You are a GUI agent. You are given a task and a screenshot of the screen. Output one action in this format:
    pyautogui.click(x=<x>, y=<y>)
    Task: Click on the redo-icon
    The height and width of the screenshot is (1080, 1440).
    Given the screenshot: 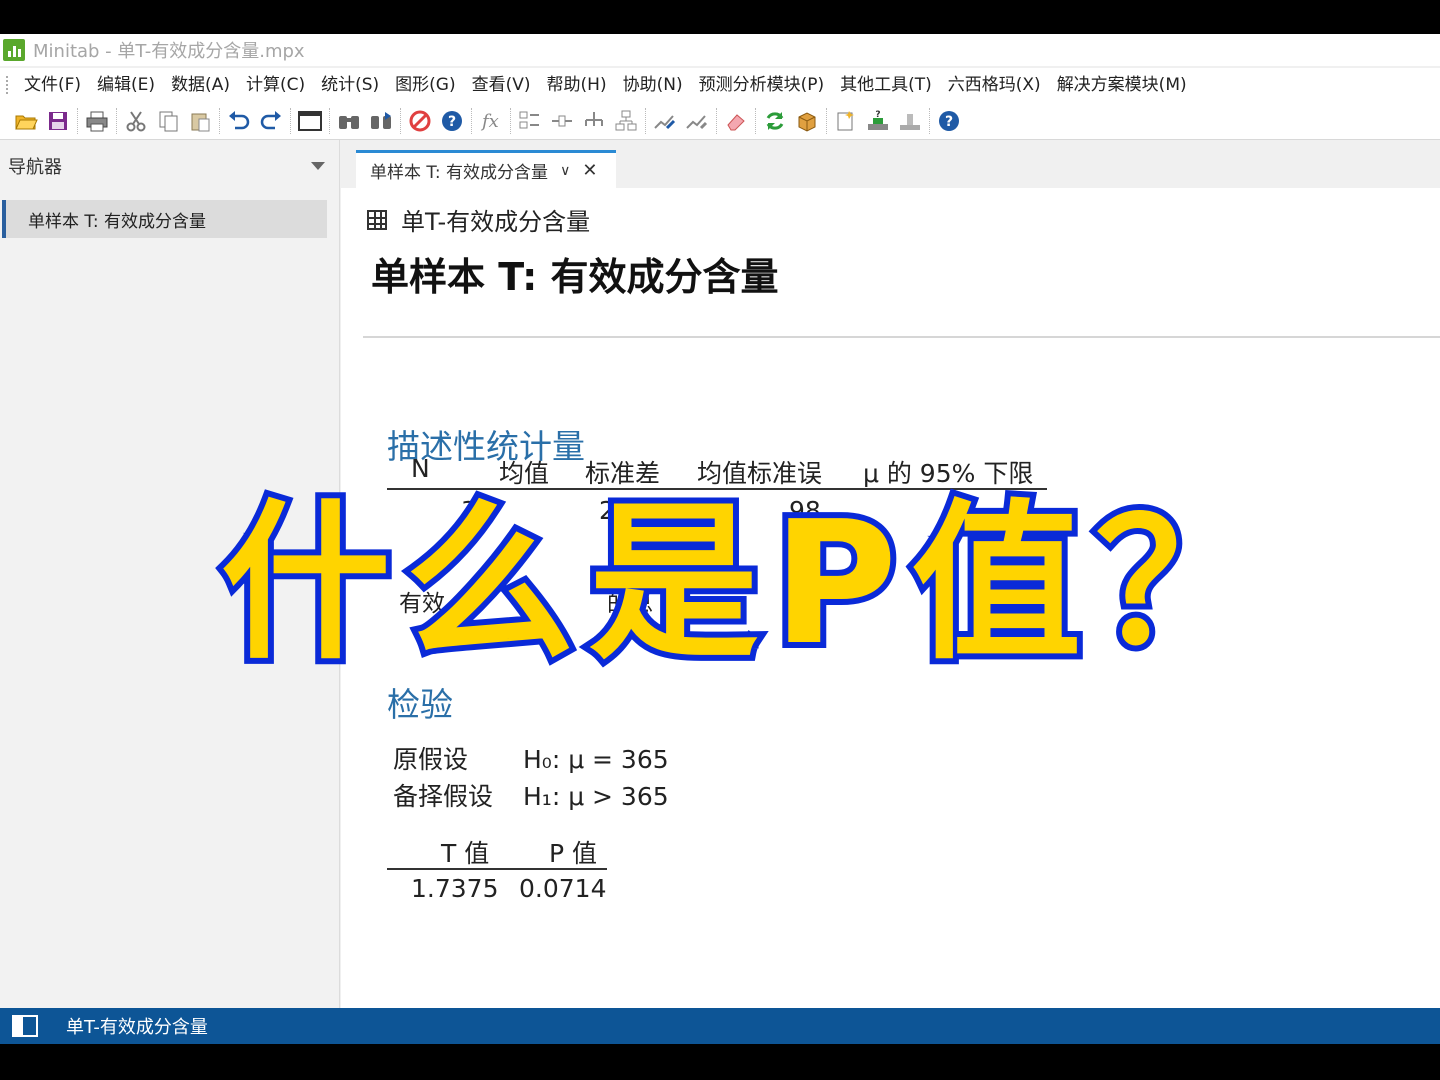 What is the action you would take?
    pyautogui.click(x=271, y=121)
    